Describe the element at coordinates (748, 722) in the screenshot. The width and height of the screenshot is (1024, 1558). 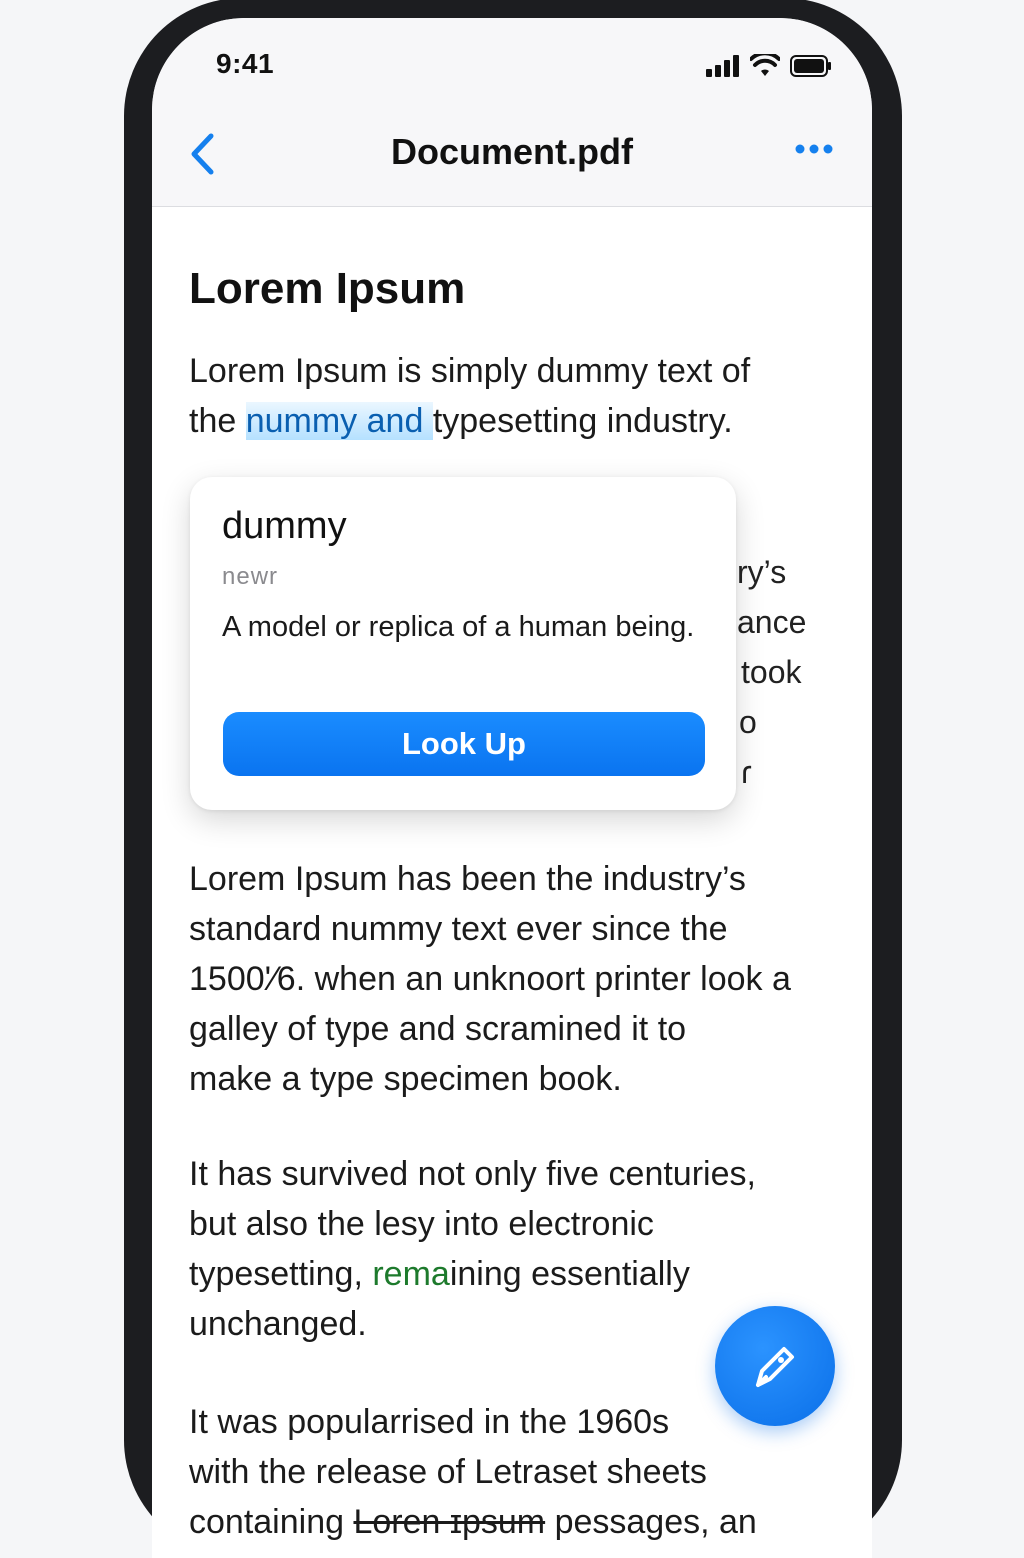
I see `peek-text: o` at that location.